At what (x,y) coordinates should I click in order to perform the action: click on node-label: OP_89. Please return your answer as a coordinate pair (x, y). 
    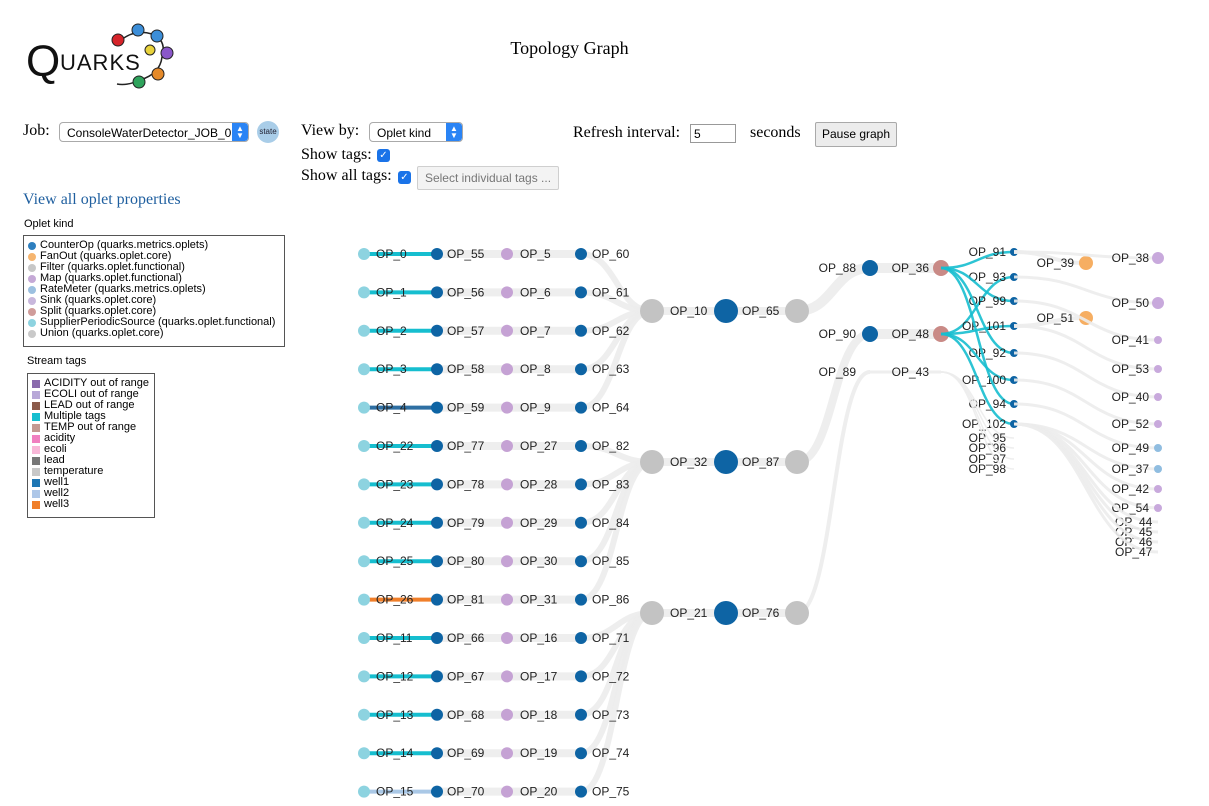
    Looking at the image, I should click on (838, 372).